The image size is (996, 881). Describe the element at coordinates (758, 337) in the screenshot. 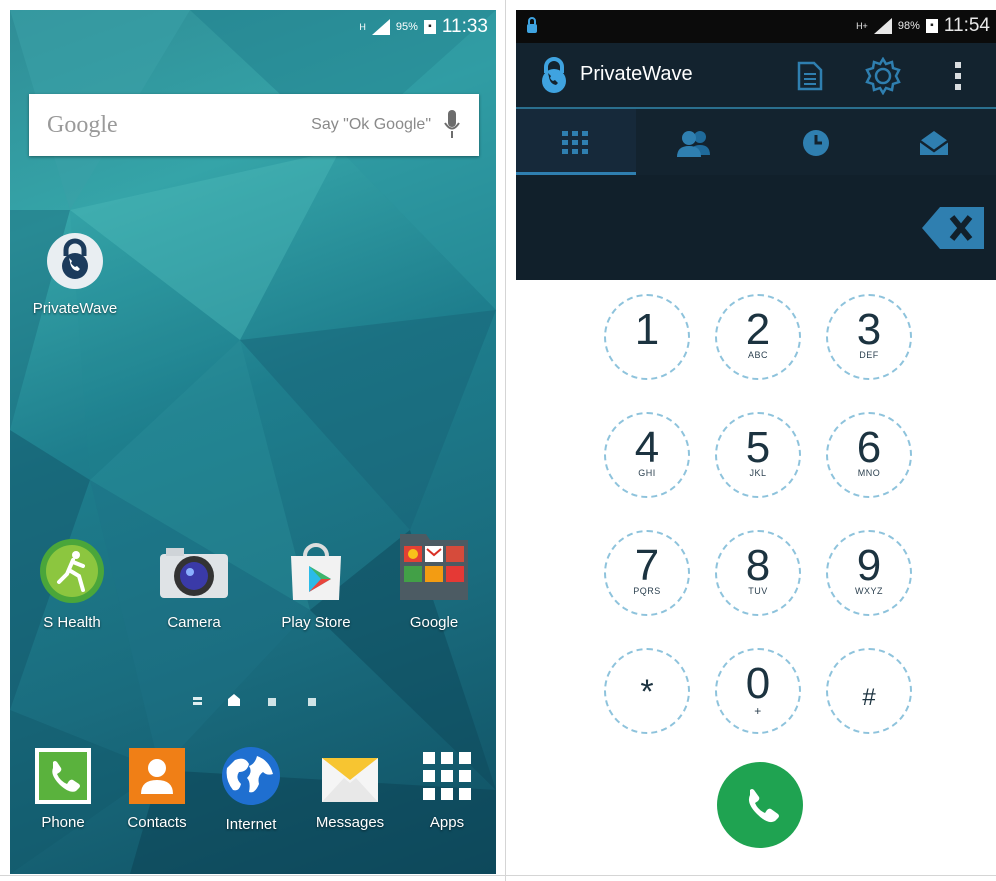

I see `key-2: 2 ABC` at that location.